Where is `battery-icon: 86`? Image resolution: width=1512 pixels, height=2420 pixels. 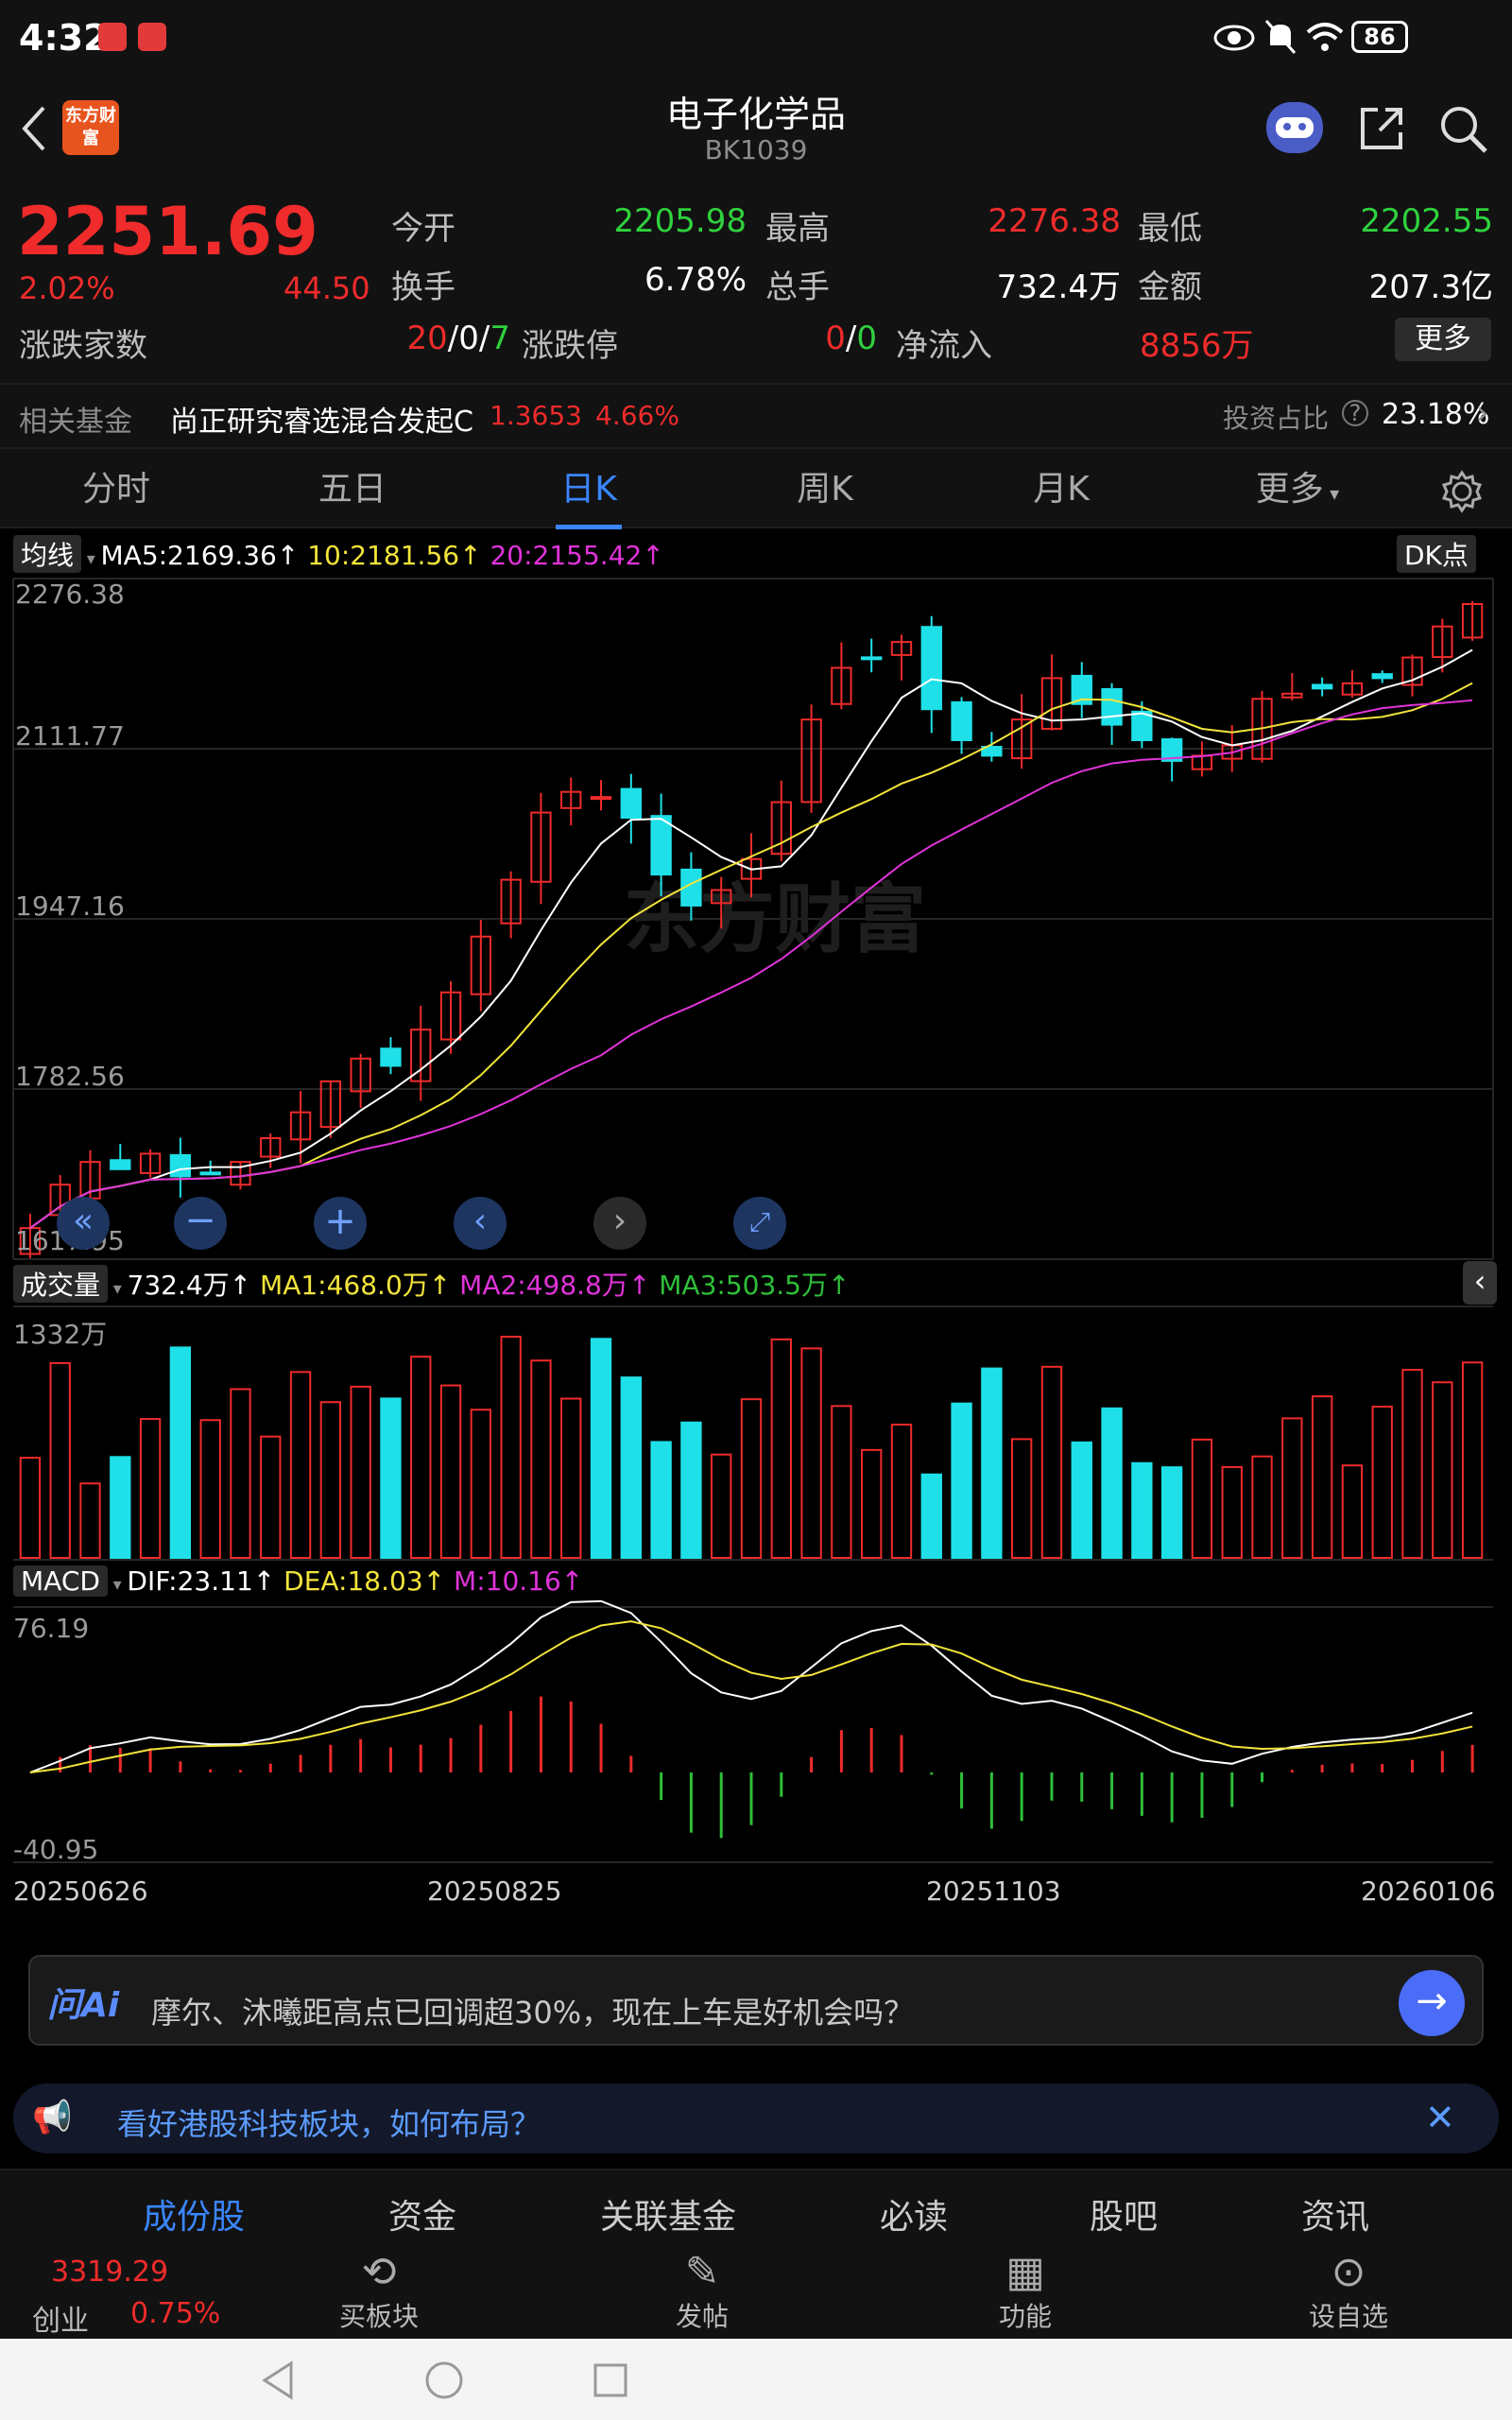 battery-icon: 86 is located at coordinates (1379, 37).